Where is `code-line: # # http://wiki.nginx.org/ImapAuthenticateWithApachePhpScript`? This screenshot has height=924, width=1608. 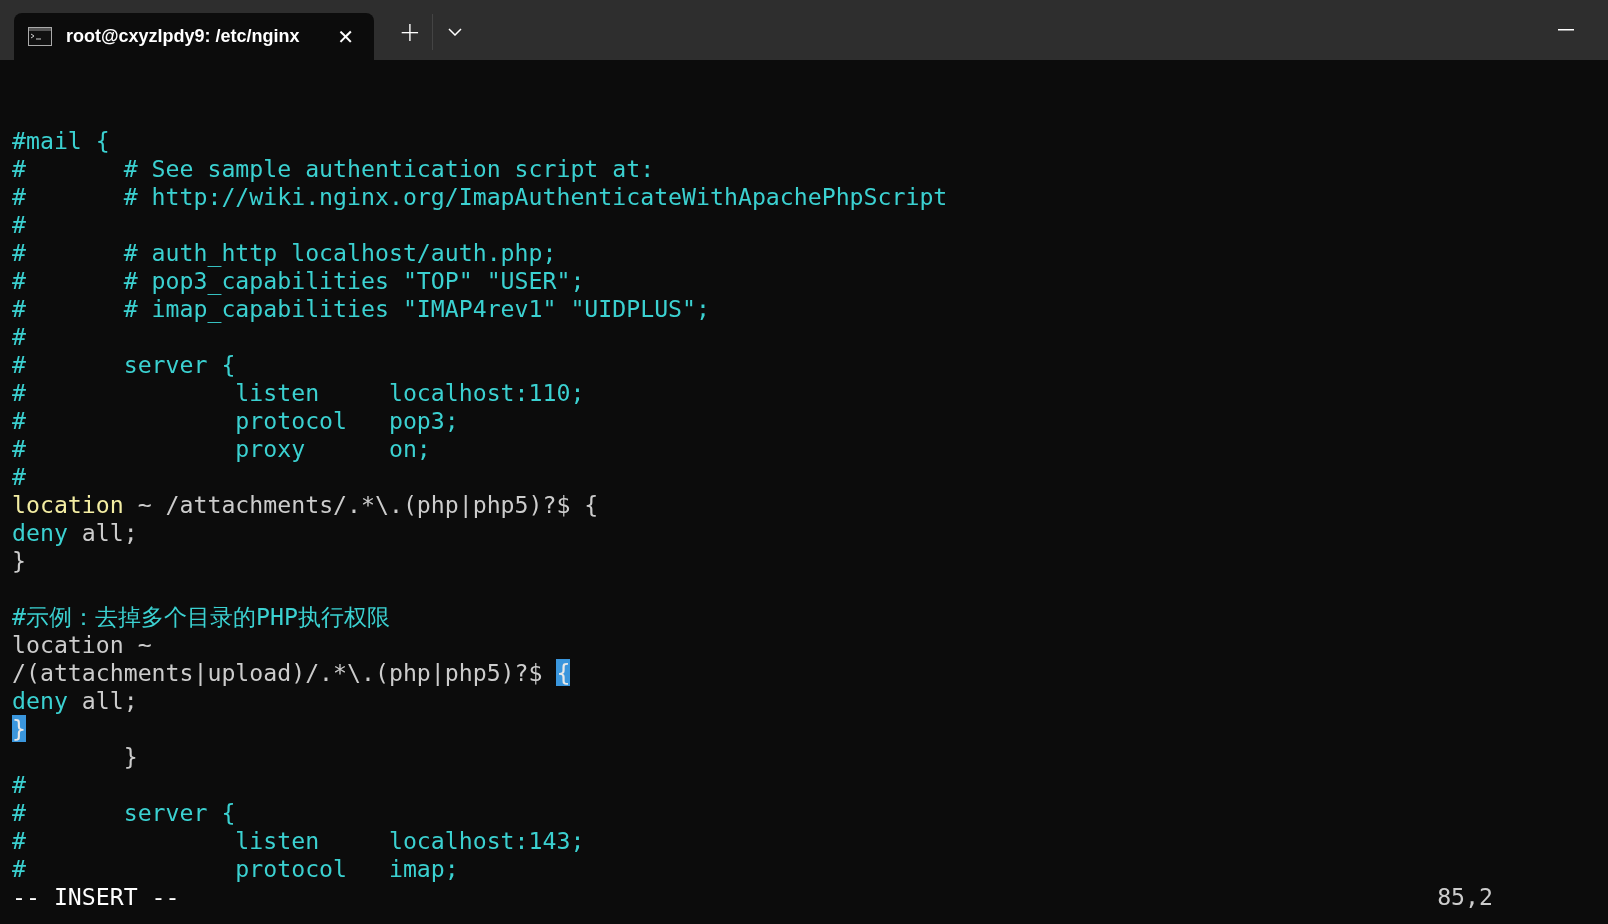
code-line: # # http://wiki.nginx.org/ImapAuthenticateWithApachePhpScript is located at coordinates (480, 197).